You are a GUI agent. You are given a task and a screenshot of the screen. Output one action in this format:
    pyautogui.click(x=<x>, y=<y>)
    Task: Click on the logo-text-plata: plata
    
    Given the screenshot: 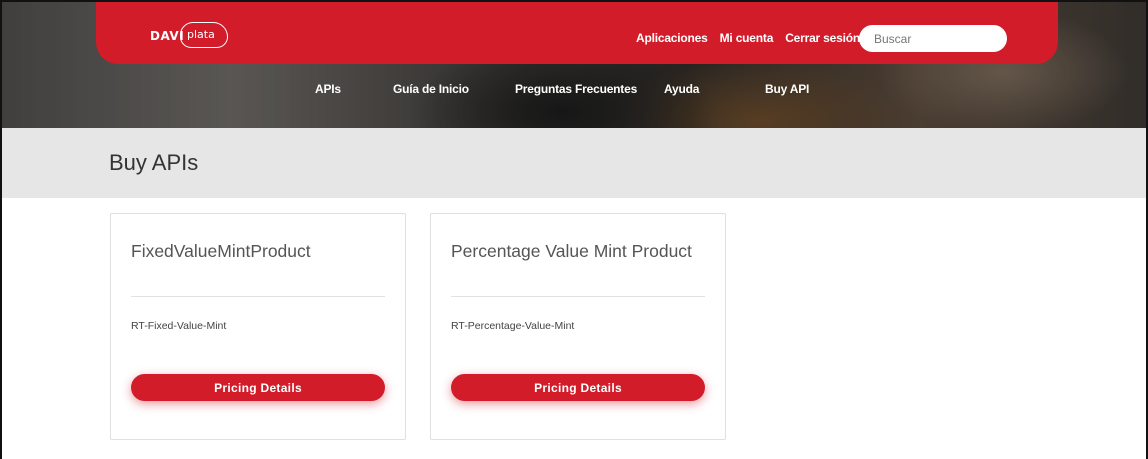 What is the action you would take?
    pyautogui.click(x=201, y=34)
    